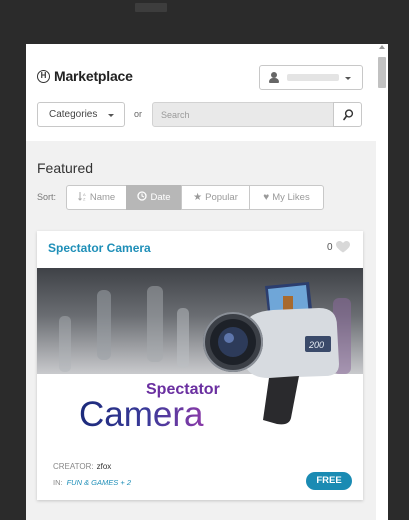  I want to click on hifi-logo-icon: H, so click(43, 76).